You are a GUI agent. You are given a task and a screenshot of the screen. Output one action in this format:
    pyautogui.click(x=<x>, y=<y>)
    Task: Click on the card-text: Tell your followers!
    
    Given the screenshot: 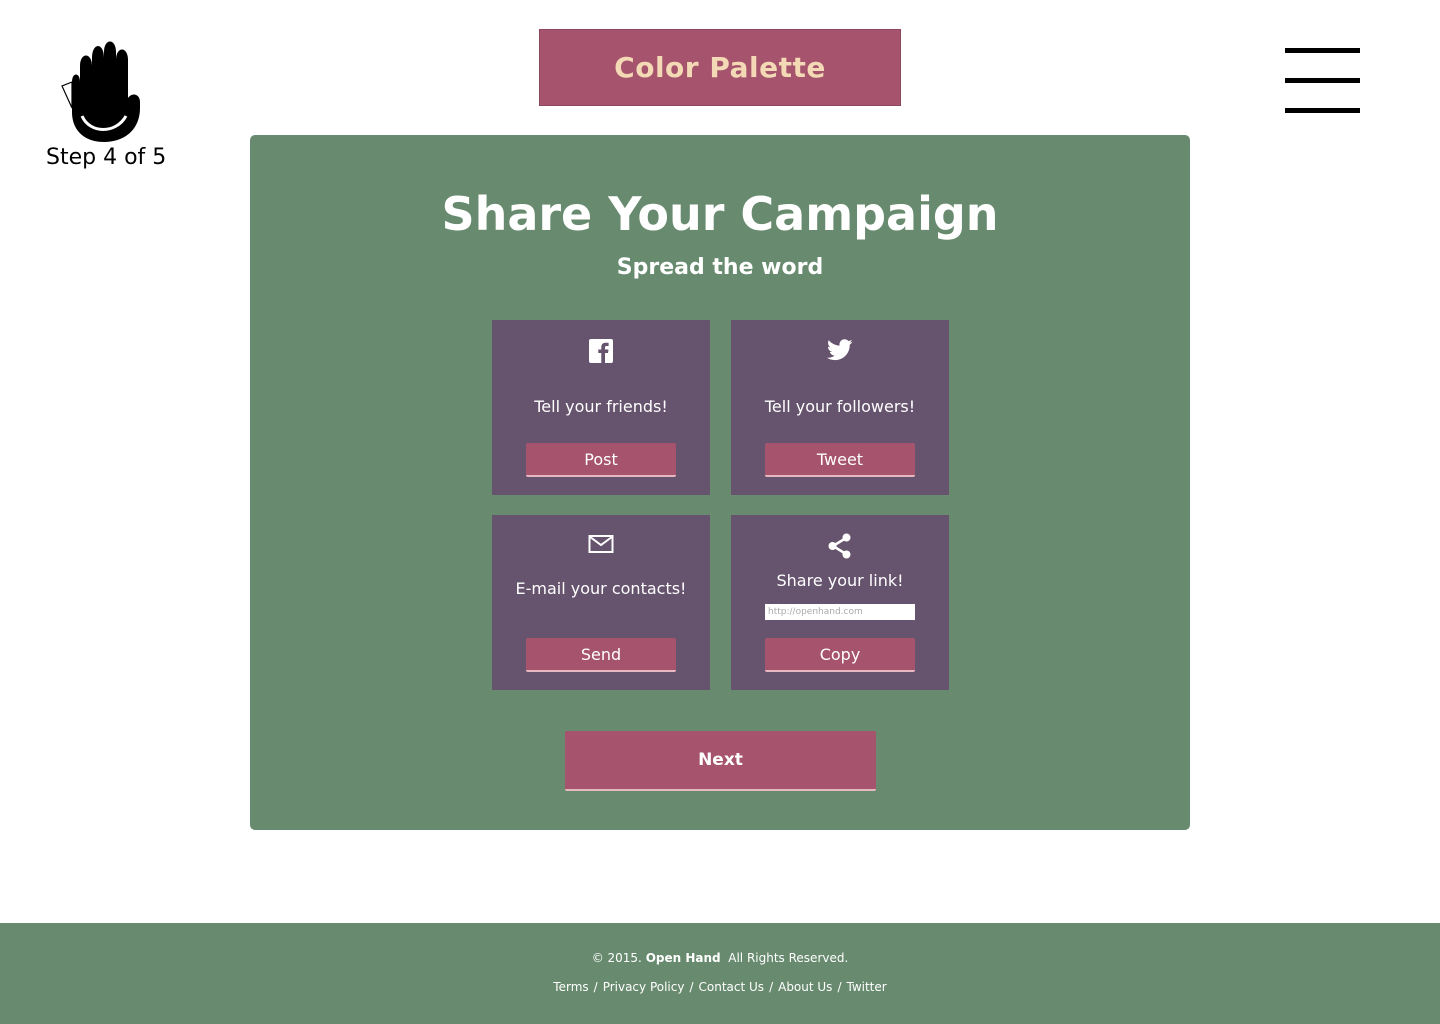 What is the action you would take?
    pyautogui.click(x=840, y=406)
    